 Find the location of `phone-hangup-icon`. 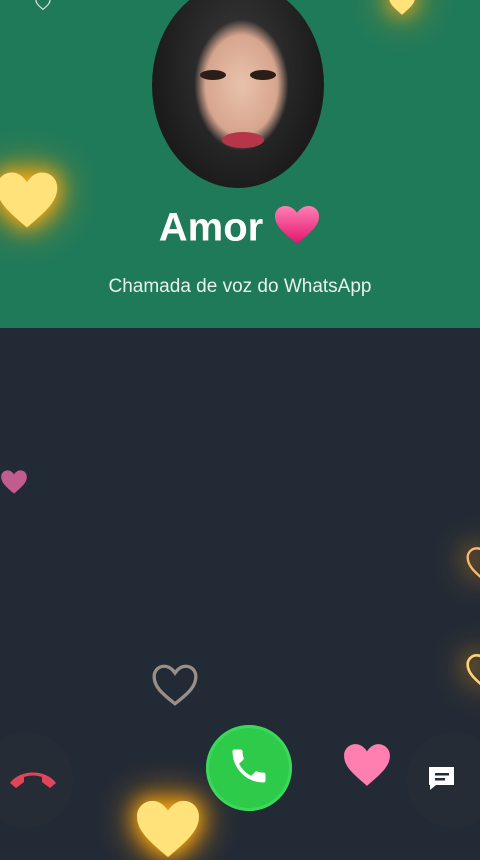

phone-hangup-icon is located at coordinates (33, 780).